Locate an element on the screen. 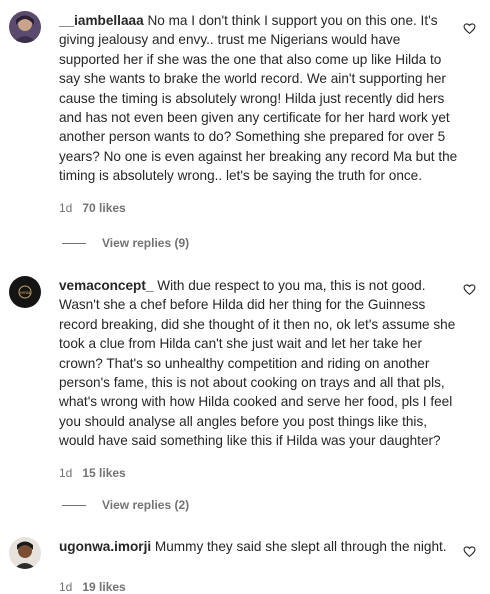 The height and width of the screenshot is (594, 490). view-replies-button: View replies (2) is located at coordinates (125, 505).